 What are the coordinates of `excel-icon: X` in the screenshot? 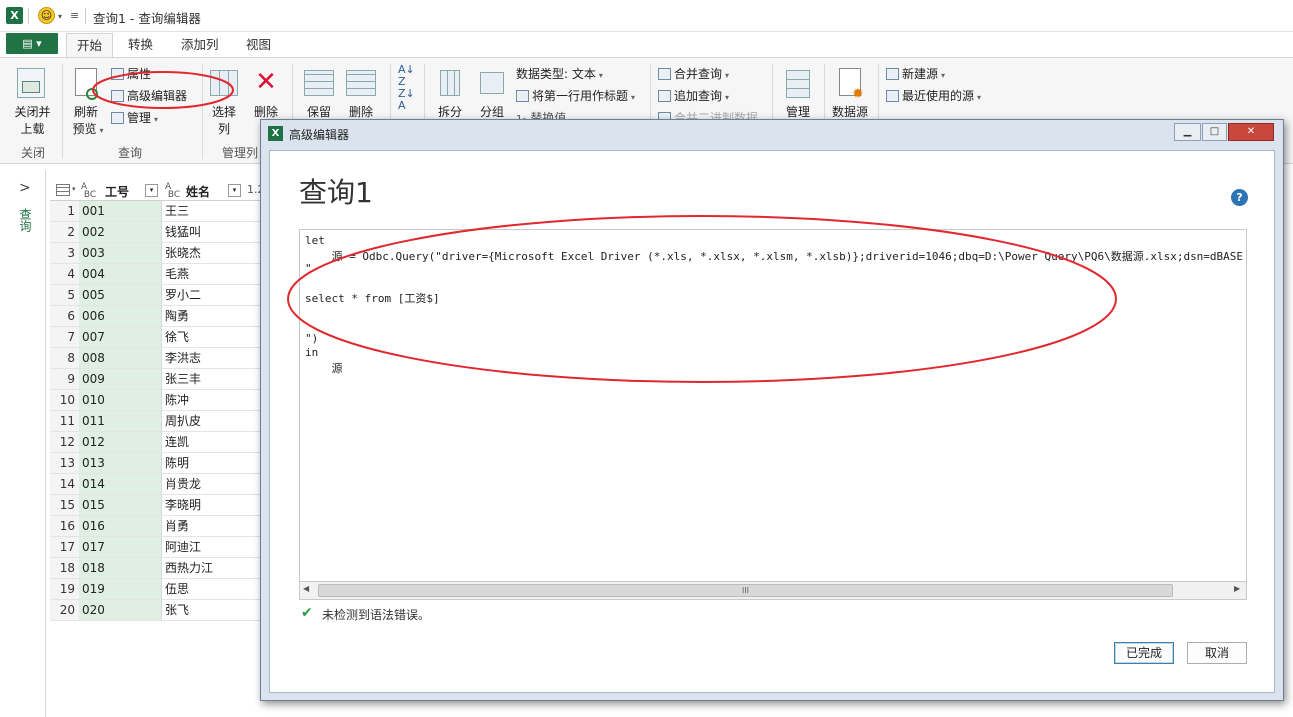 It's located at (14, 15).